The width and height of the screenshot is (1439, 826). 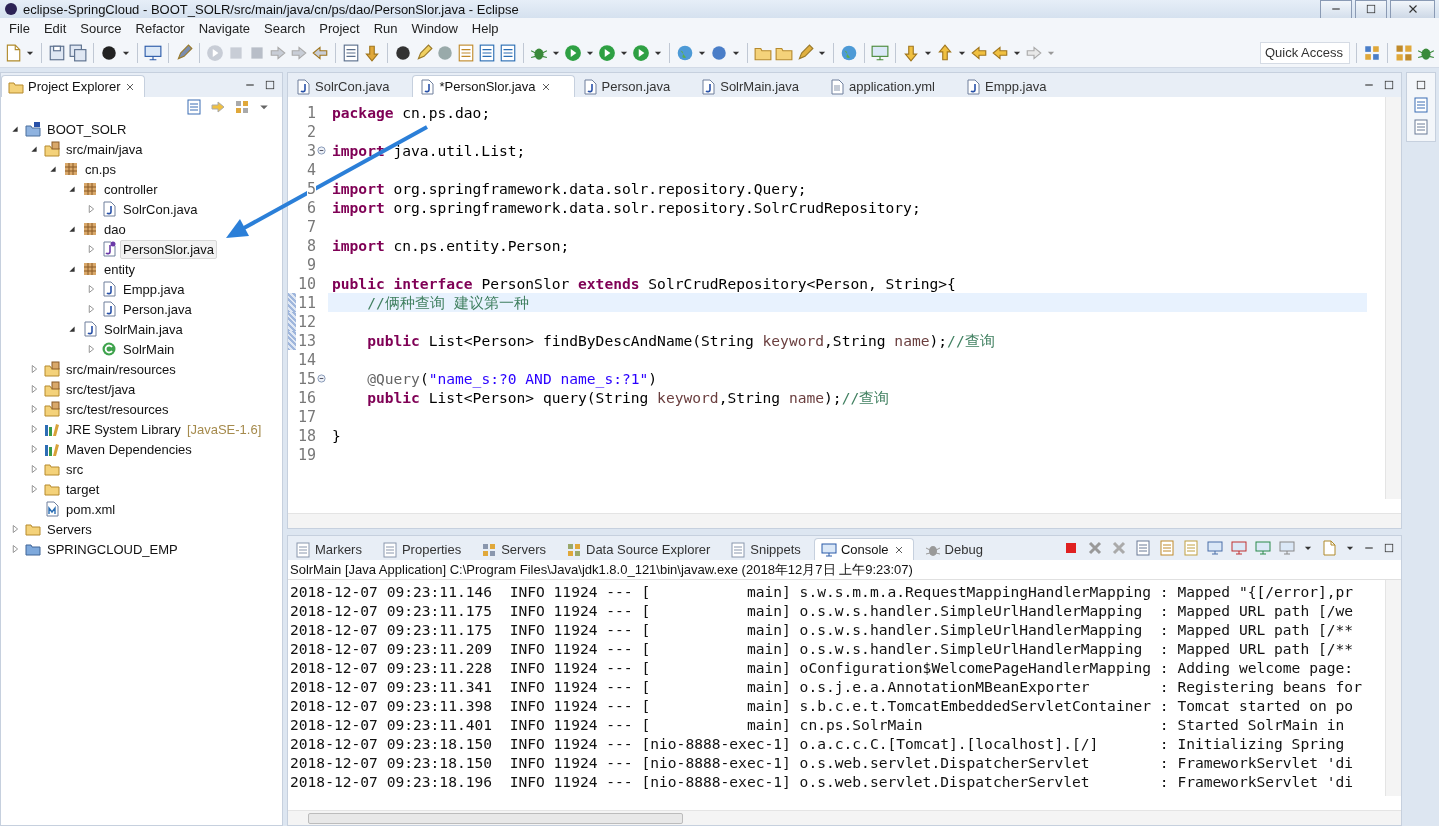 What do you see at coordinates (157, 309) in the screenshot?
I see `tree-item: Person.java` at bounding box center [157, 309].